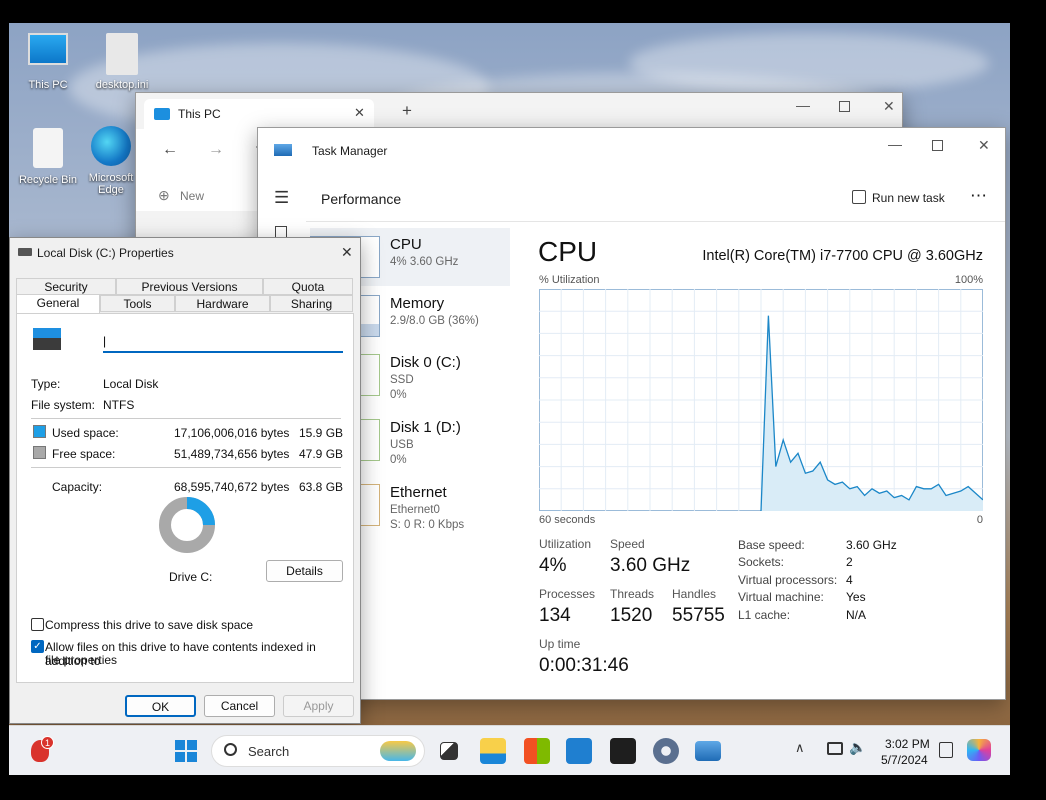 Image resolution: width=1046 pixels, height=800 pixels. Describe the element at coordinates (37, 624) in the screenshot. I see `compress-checkbox` at that location.